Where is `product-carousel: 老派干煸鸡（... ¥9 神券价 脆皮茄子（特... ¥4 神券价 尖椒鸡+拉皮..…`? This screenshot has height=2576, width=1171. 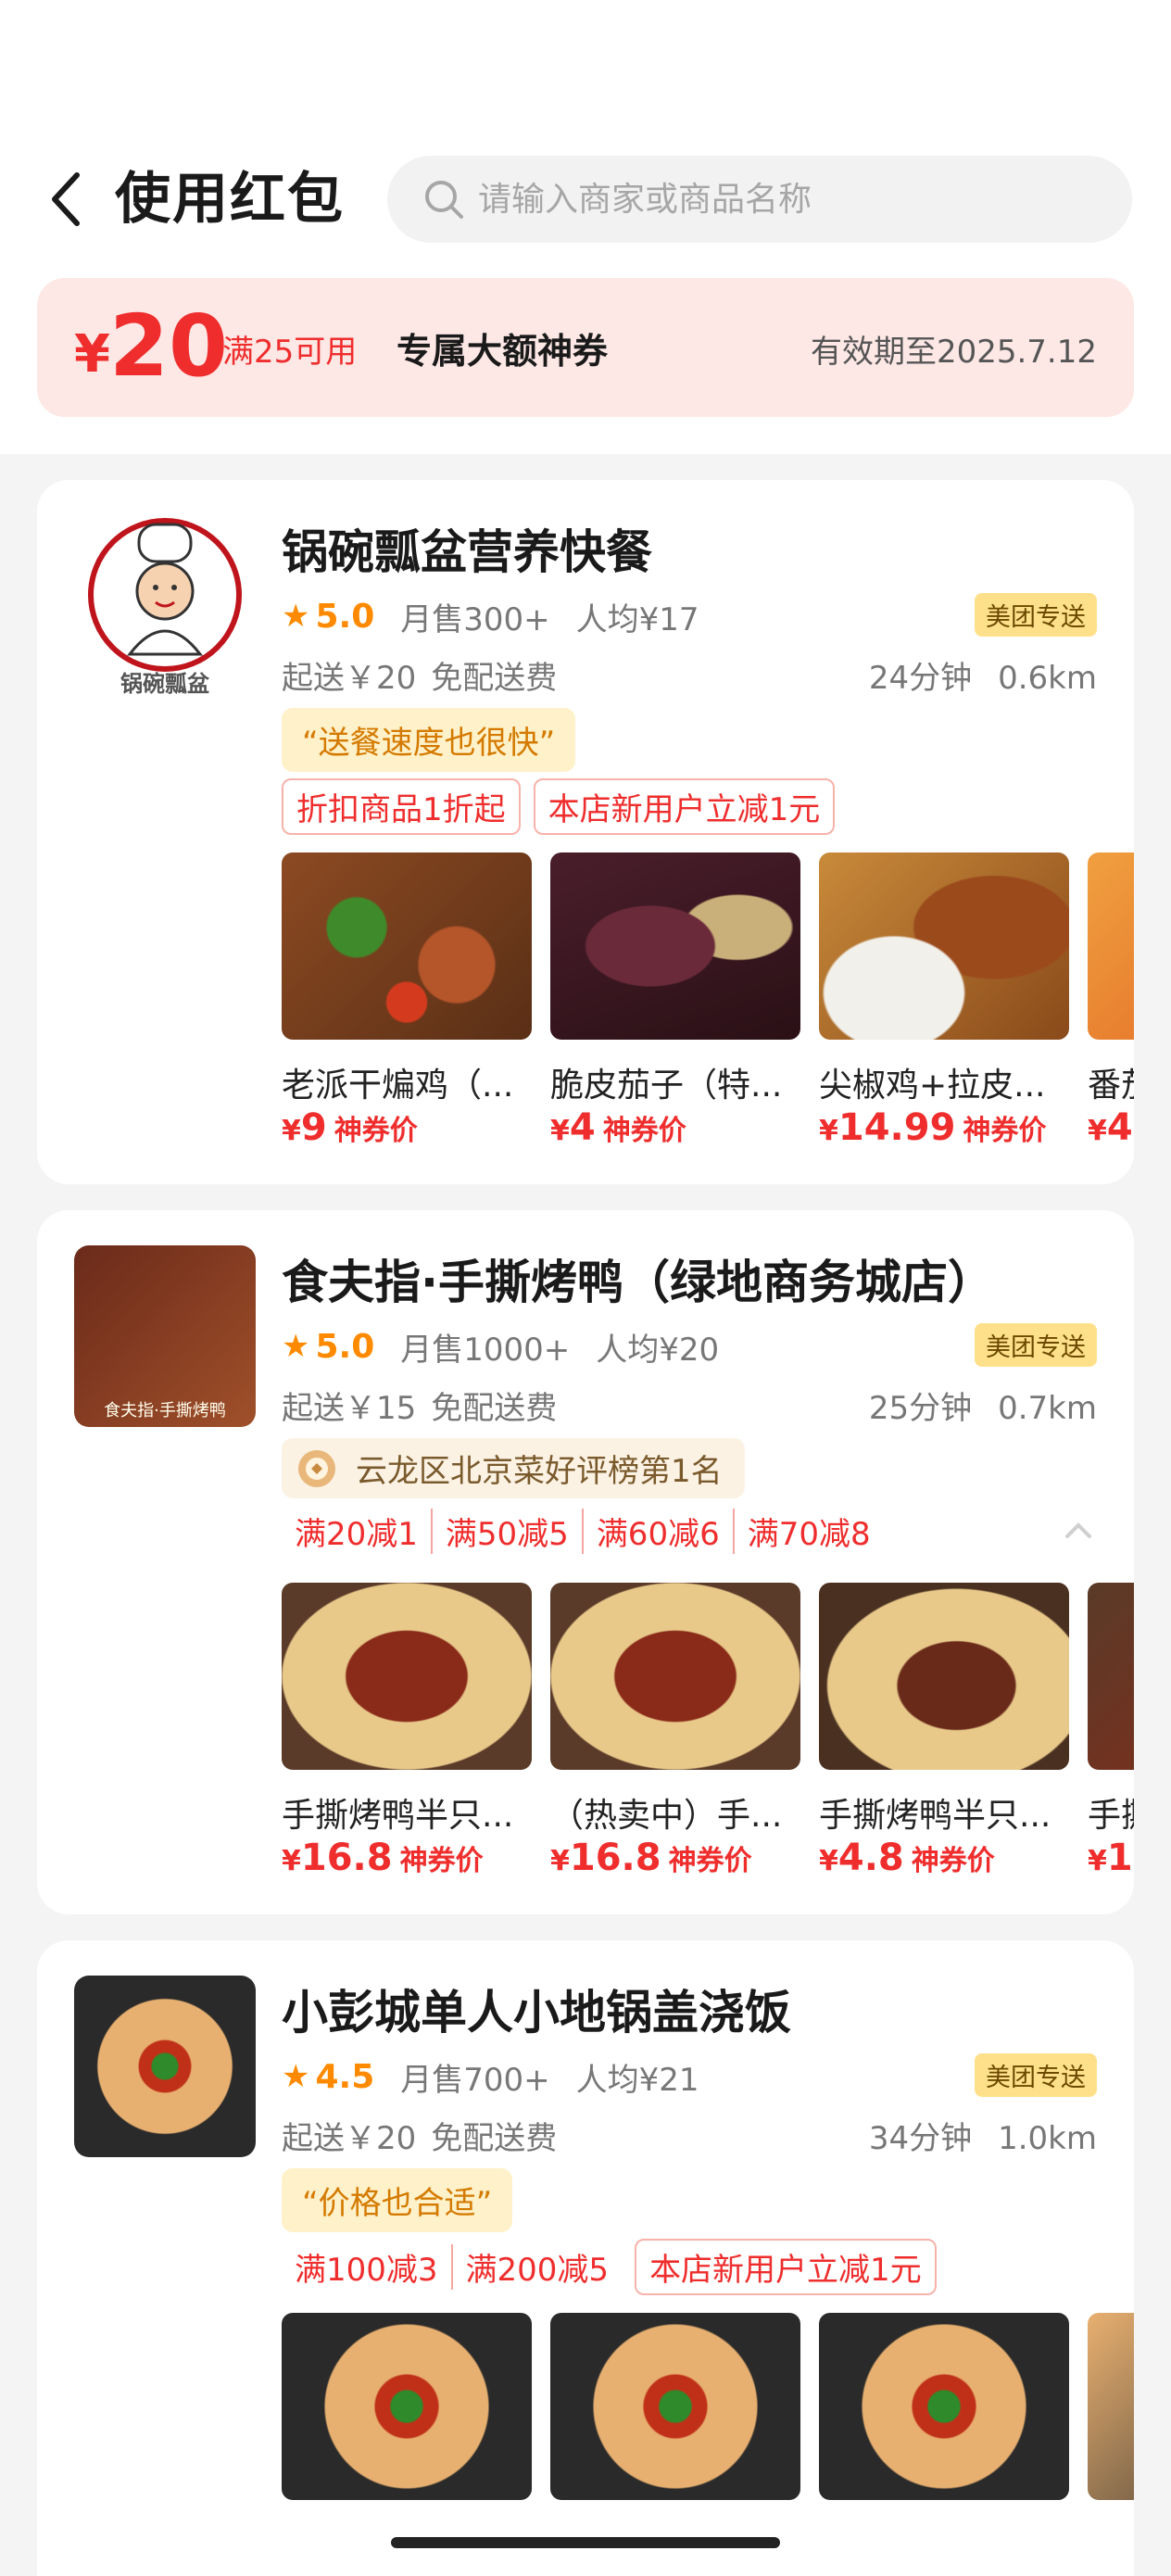
product-carousel: 老派干煸鸡（... ¥9 神券价 脆皮茄子（特... ¥4 神券价 尖椒鸡+拉皮..… is located at coordinates (708, 1010).